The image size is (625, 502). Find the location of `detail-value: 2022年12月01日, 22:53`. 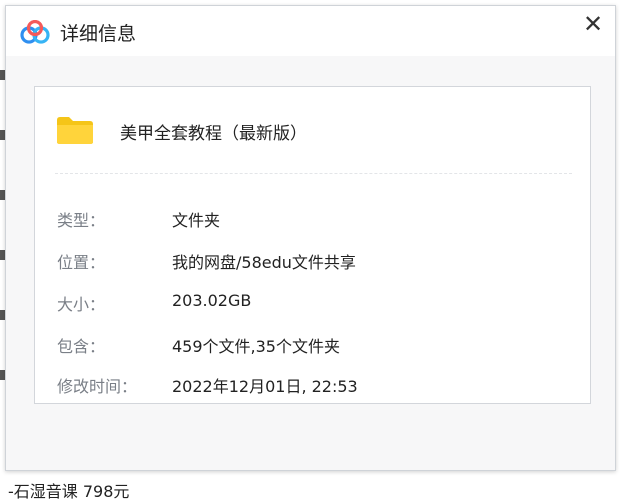

detail-value: 2022年12月01日, 22:53 is located at coordinates (265, 386).